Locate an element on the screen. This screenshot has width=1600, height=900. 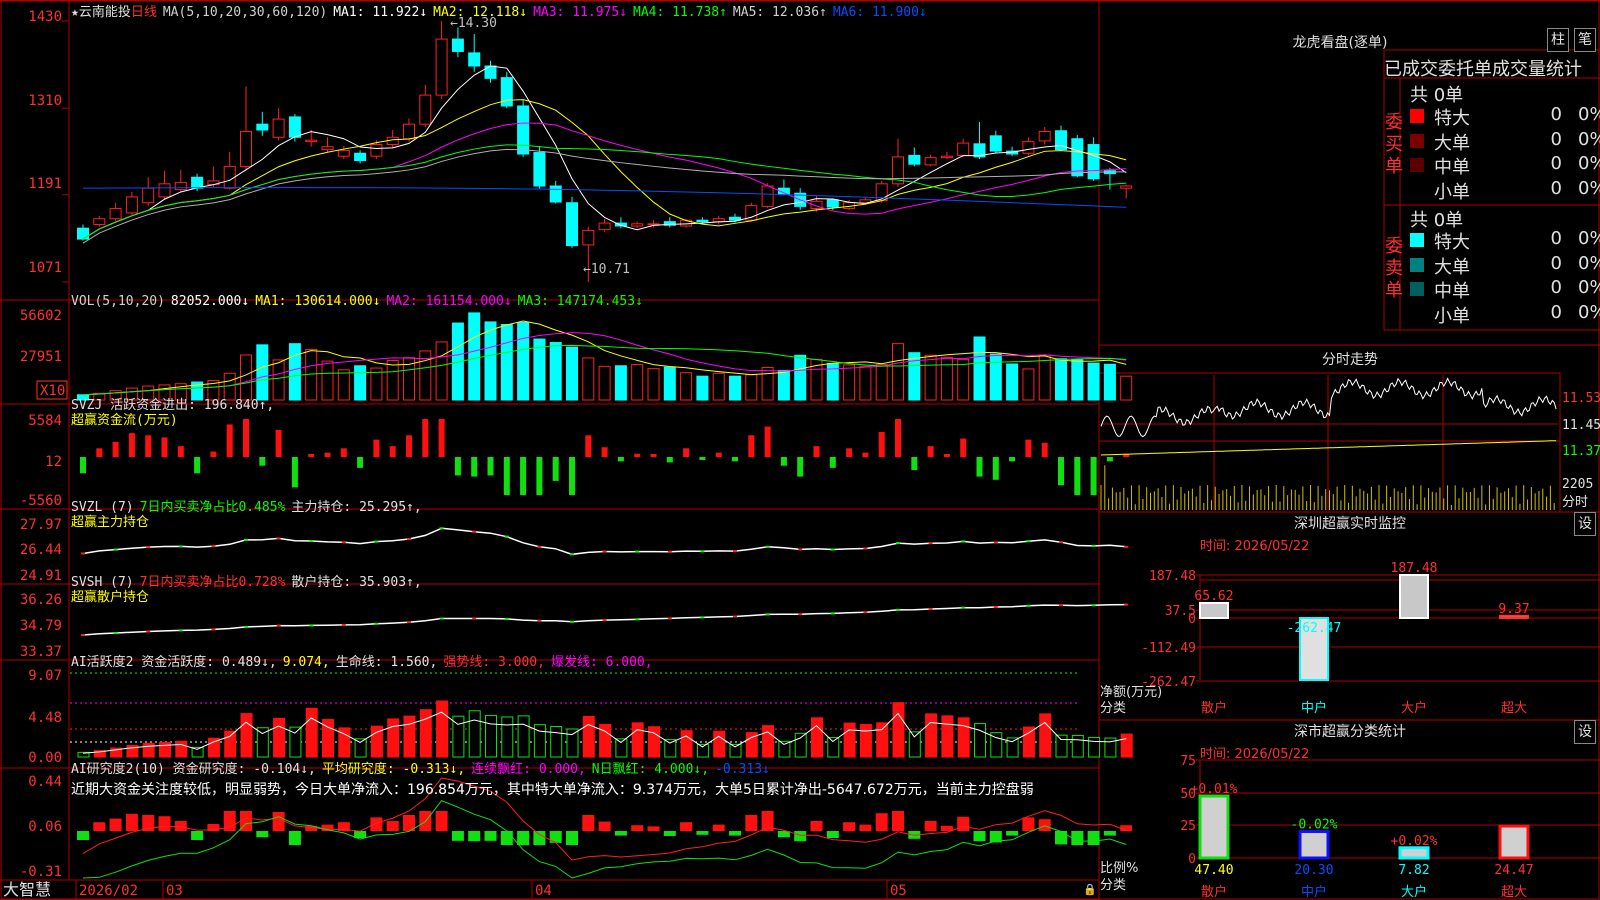
period-label: 日线 is located at coordinates (144, 12).